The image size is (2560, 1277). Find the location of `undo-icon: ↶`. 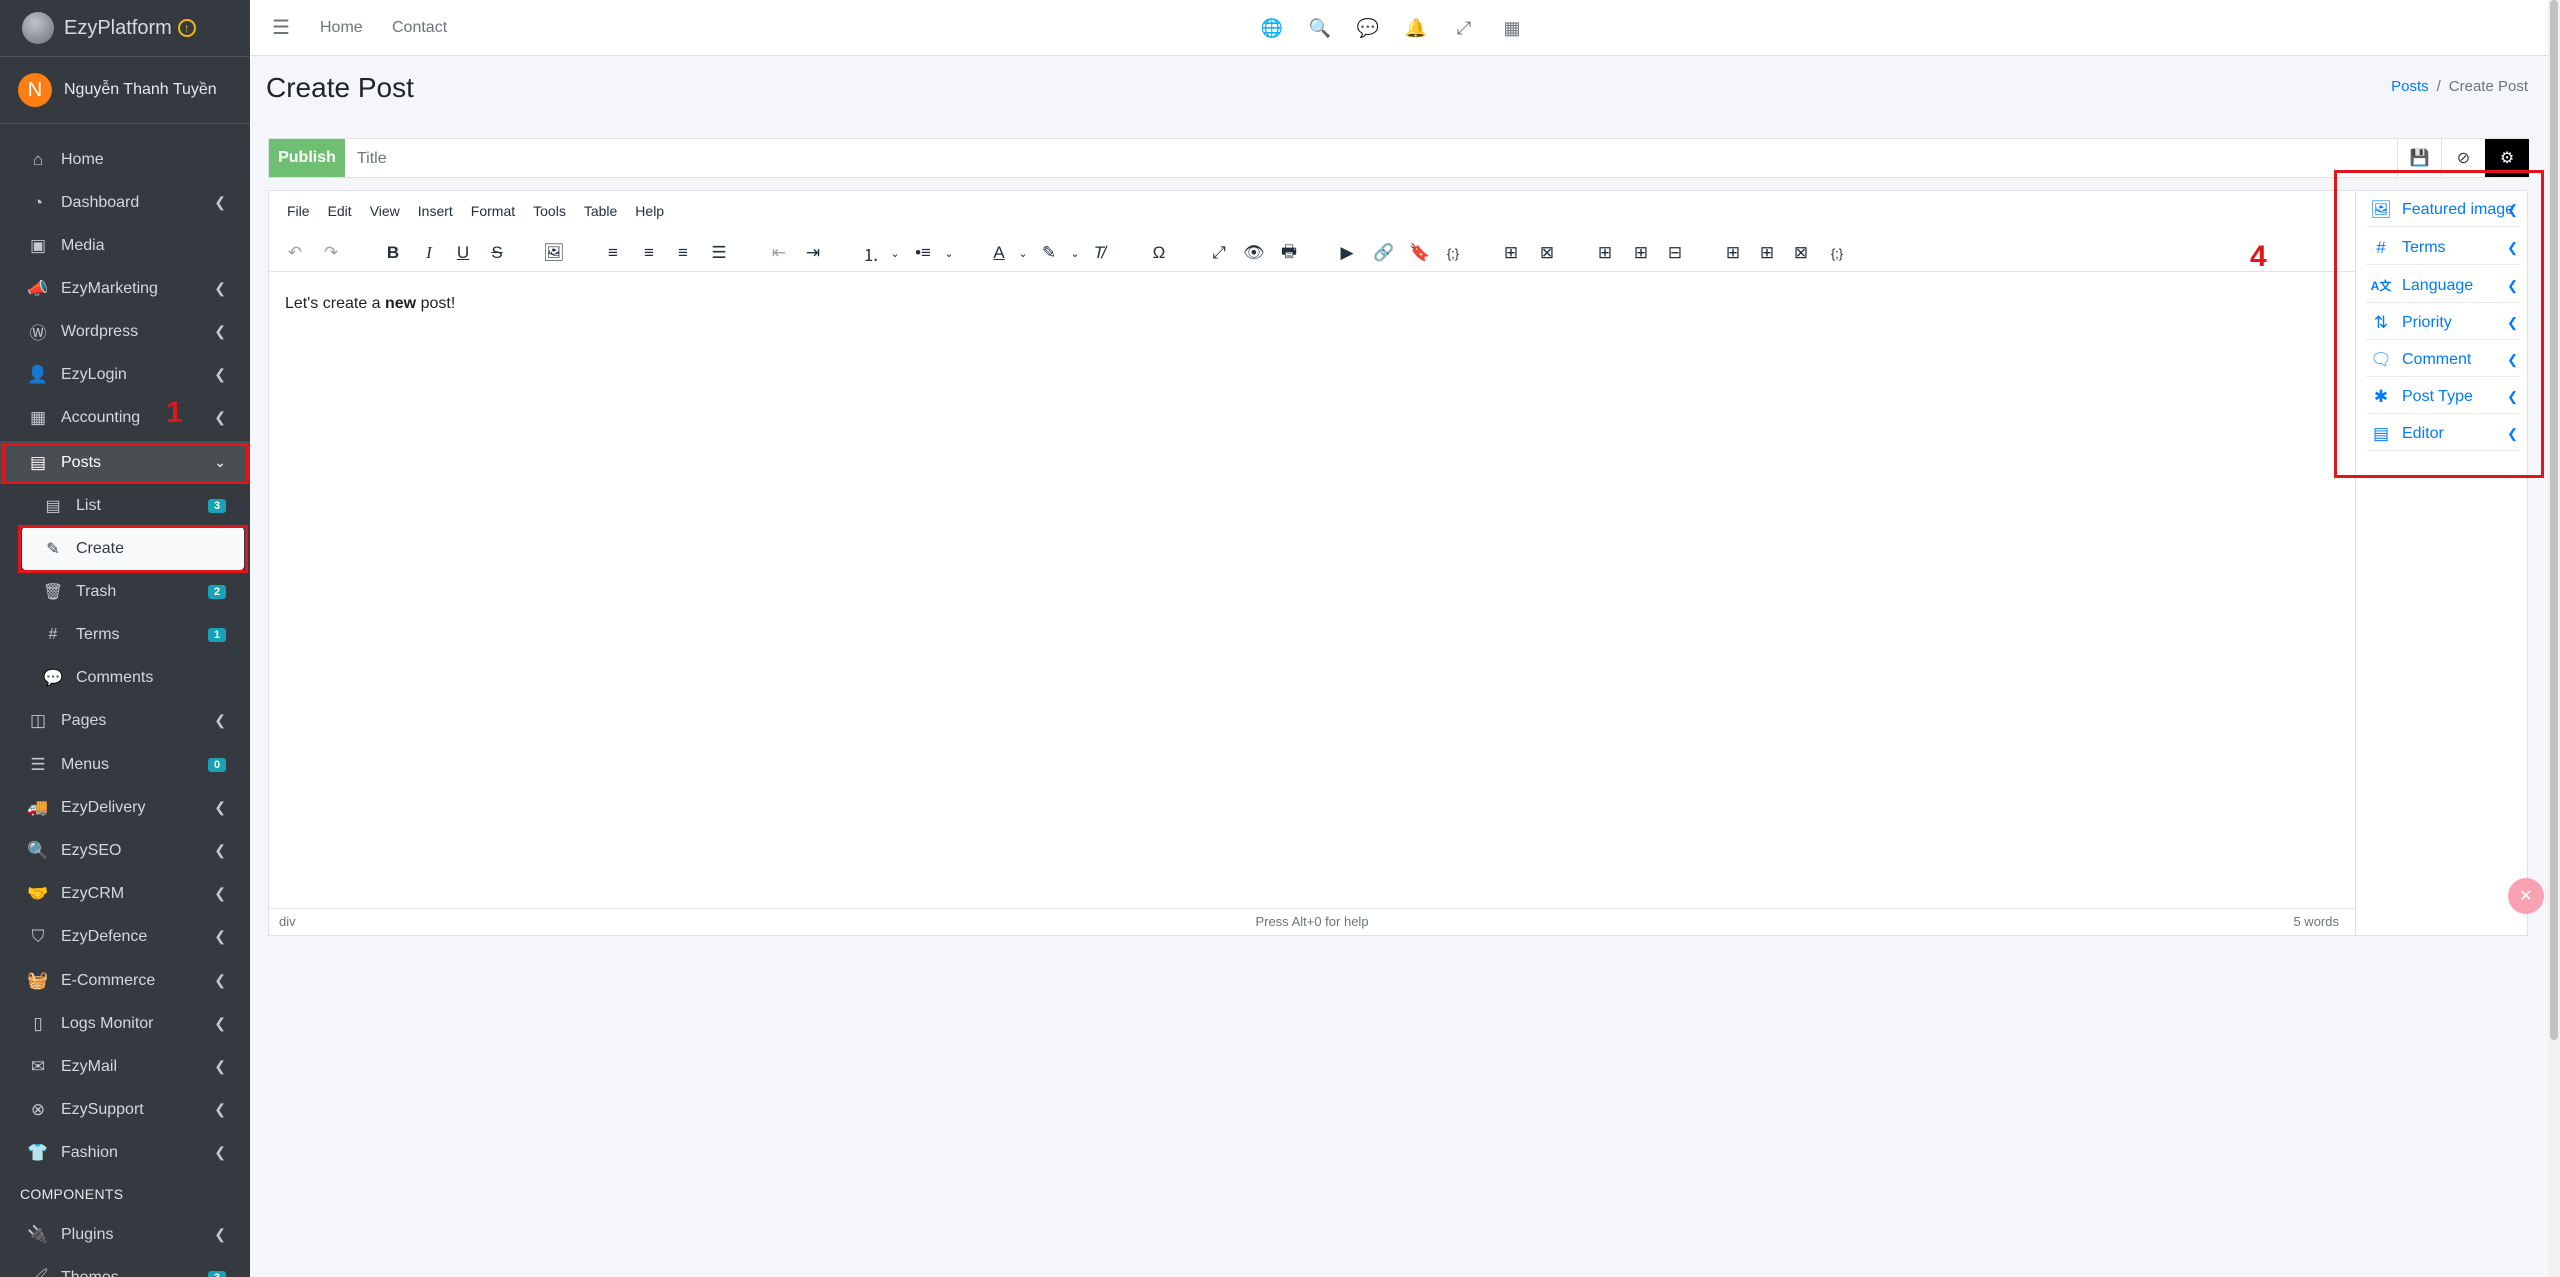

undo-icon: ↶ is located at coordinates (295, 253).